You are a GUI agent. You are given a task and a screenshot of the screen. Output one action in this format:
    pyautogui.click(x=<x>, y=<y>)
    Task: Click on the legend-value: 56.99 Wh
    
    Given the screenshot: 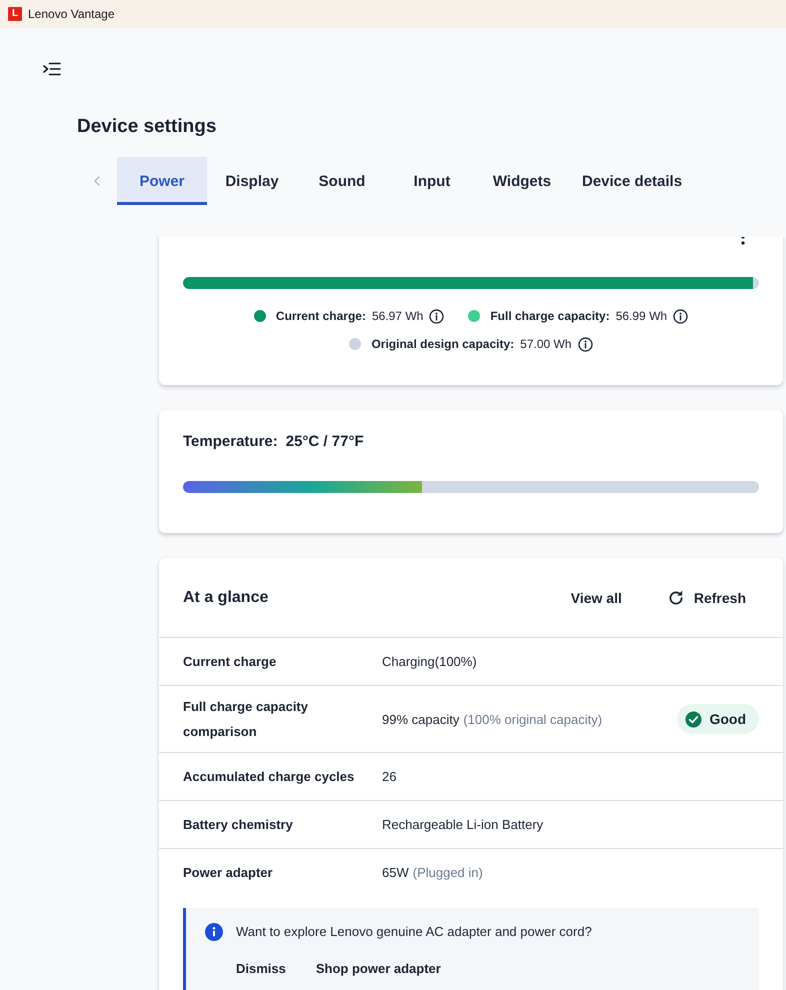 What is the action you would take?
    pyautogui.click(x=642, y=316)
    